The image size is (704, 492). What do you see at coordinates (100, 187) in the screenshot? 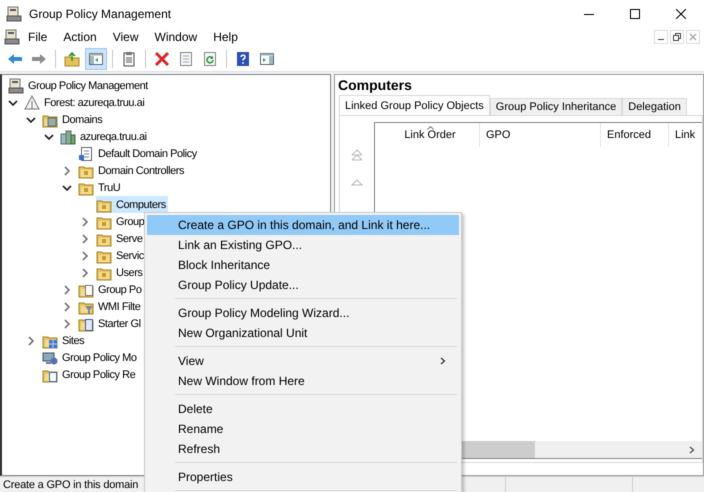
I see `tree-item: TruU` at bounding box center [100, 187].